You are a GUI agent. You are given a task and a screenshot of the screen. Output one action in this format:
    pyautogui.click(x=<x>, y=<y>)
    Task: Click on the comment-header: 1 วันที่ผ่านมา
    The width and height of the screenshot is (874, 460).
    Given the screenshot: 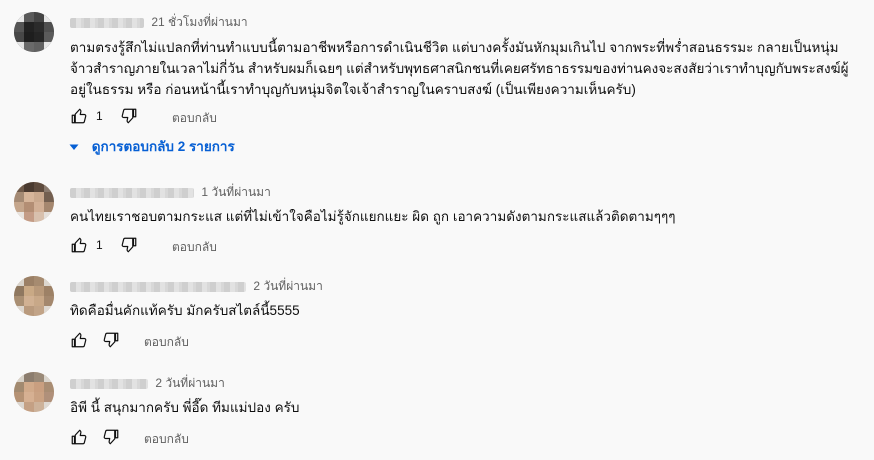 What is the action you would take?
    pyautogui.click(x=170, y=192)
    